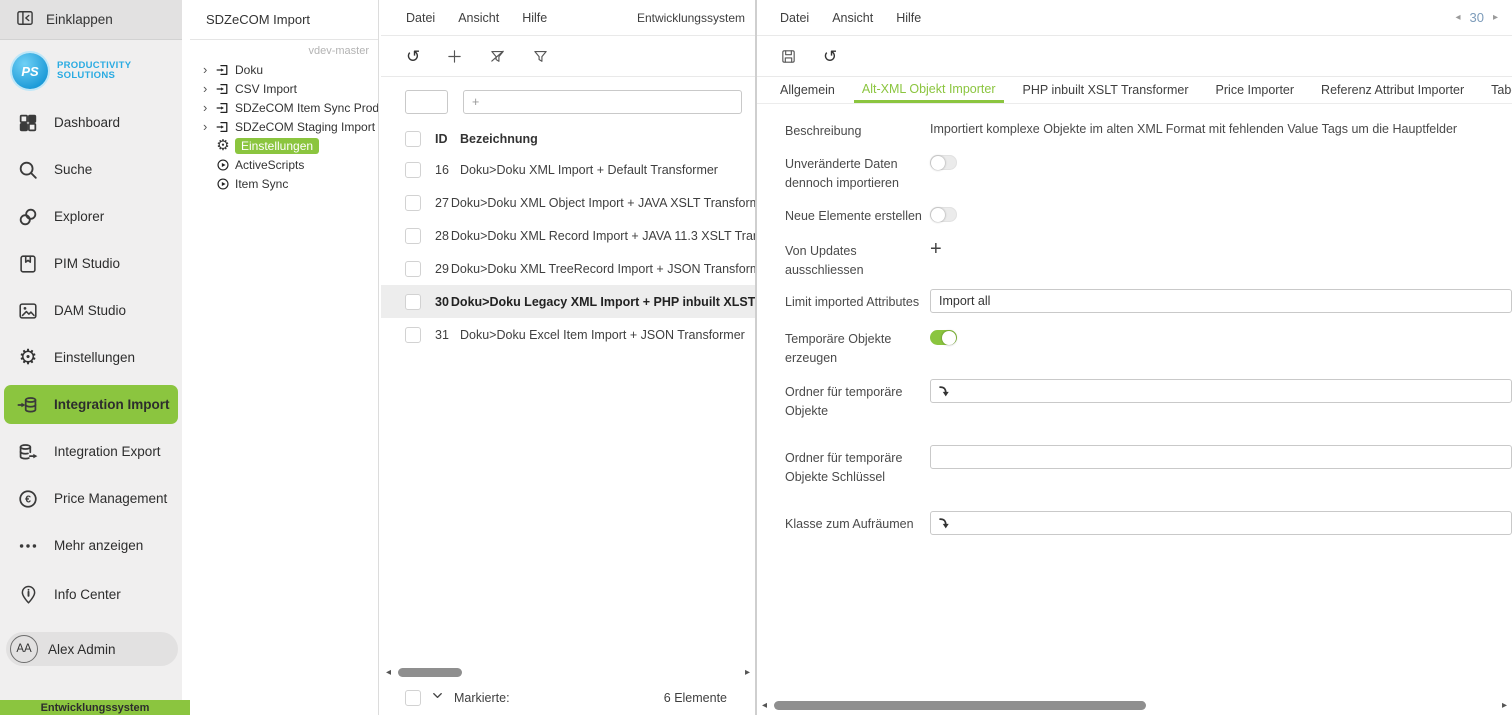 The width and height of the screenshot is (1512, 715). I want to click on next-record-icon: ▸, so click(1495, 17).